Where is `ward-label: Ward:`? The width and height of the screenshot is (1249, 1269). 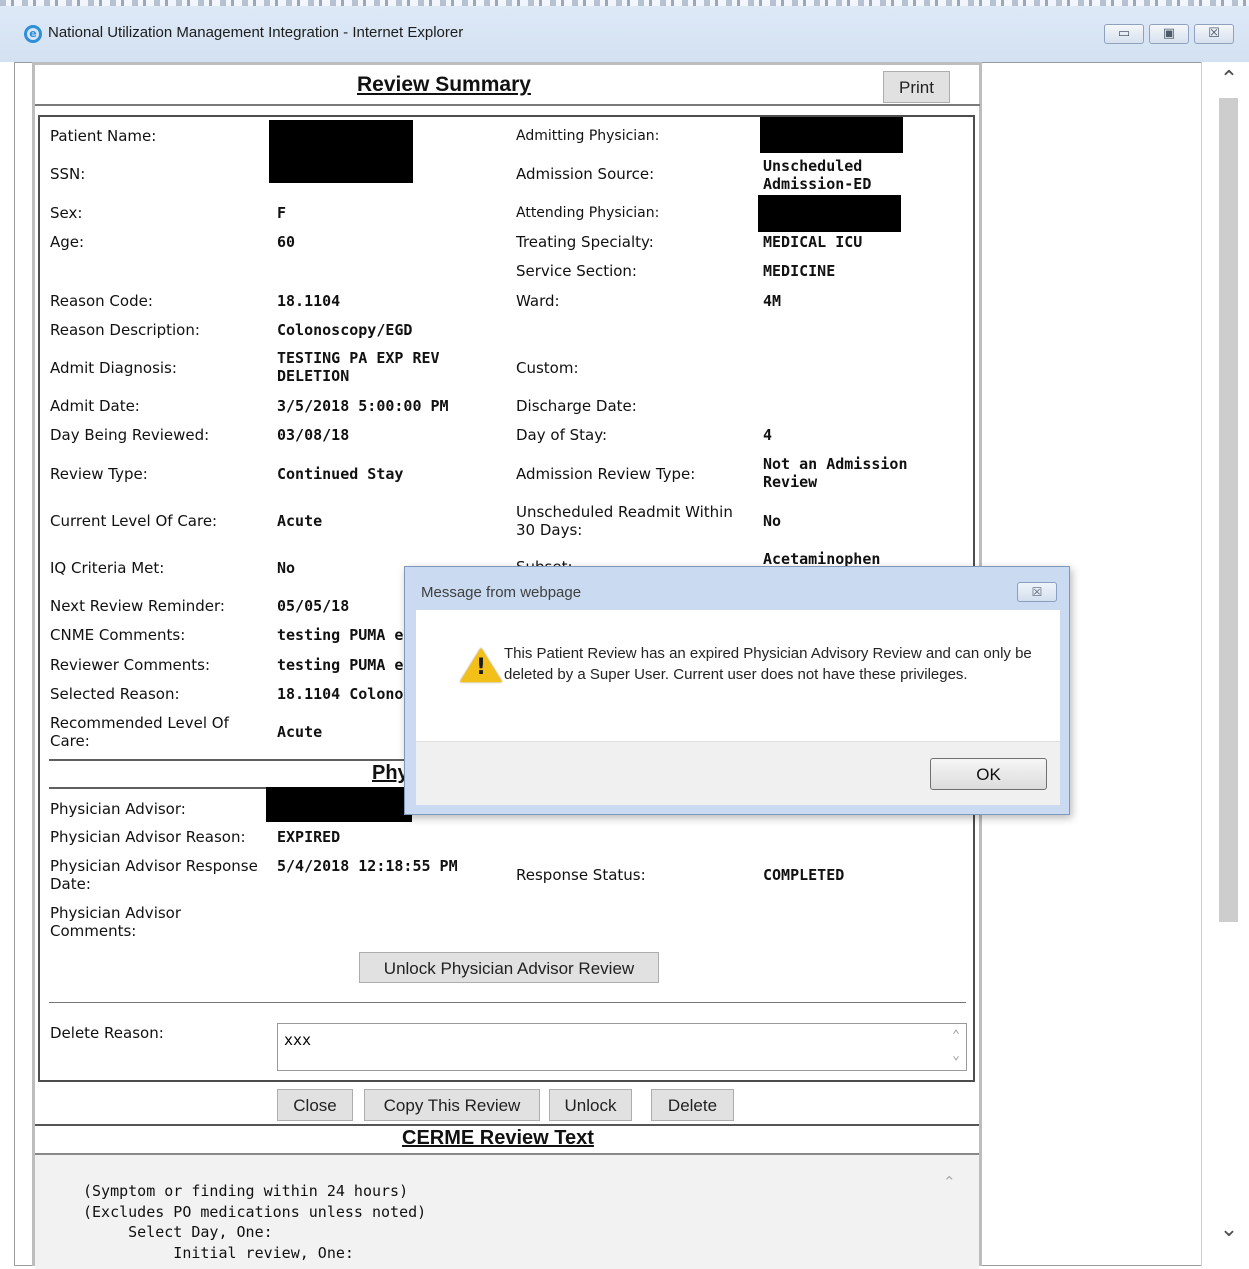
ward-label: Ward: is located at coordinates (538, 301).